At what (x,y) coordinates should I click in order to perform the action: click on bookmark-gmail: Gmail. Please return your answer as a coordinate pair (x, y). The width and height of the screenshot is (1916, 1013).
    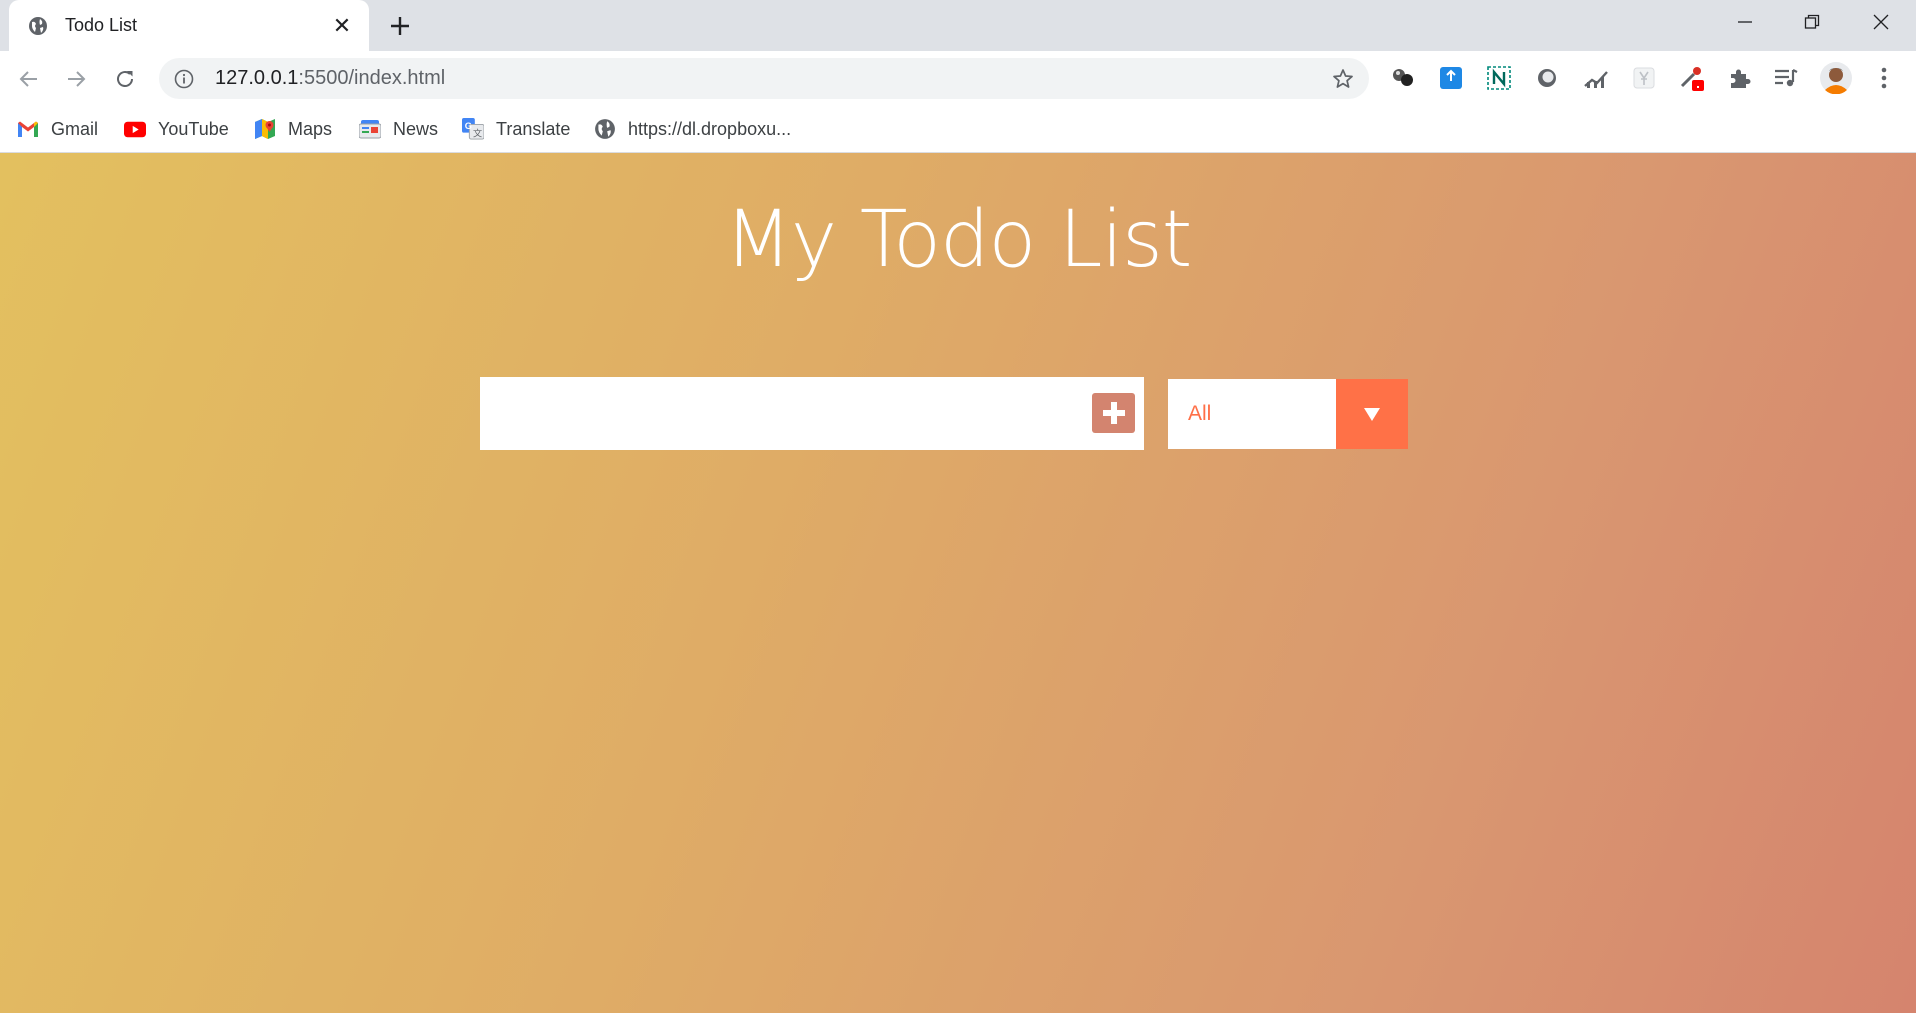
    Looking at the image, I should click on (57, 129).